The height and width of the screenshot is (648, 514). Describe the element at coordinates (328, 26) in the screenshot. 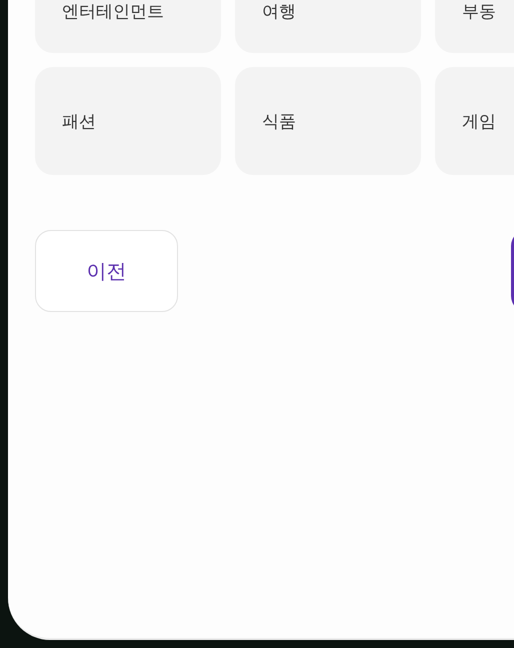

I see `category-card: 여행` at that location.